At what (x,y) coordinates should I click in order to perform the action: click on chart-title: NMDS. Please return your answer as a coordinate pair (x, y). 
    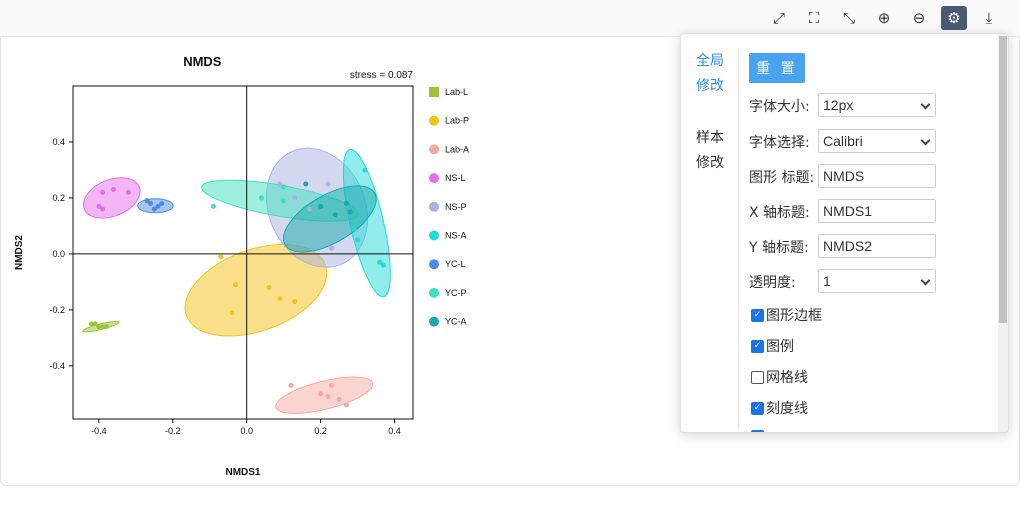
    Looking at the image, I should click on (202, 61).